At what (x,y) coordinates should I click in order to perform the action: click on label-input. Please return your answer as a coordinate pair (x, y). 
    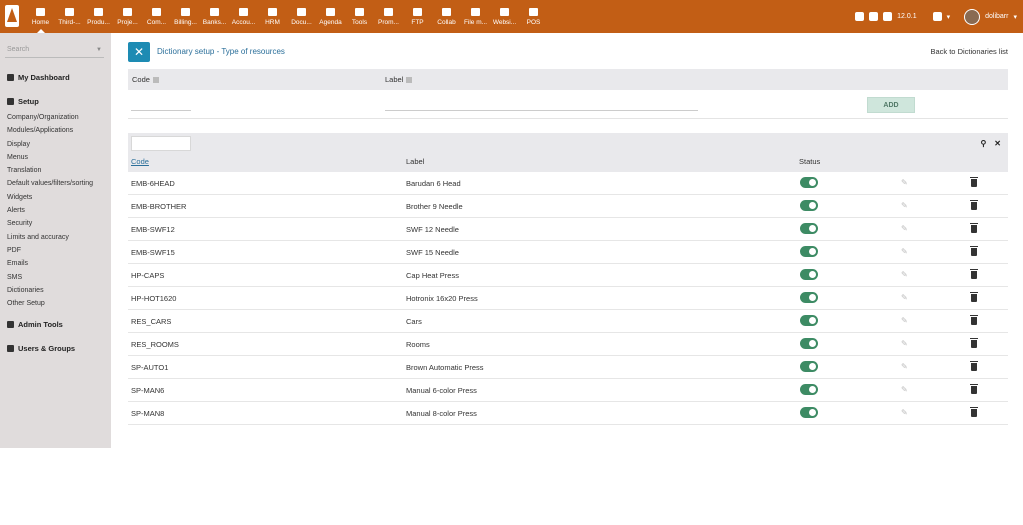
    Looking at the image, I should click on (541, 104).